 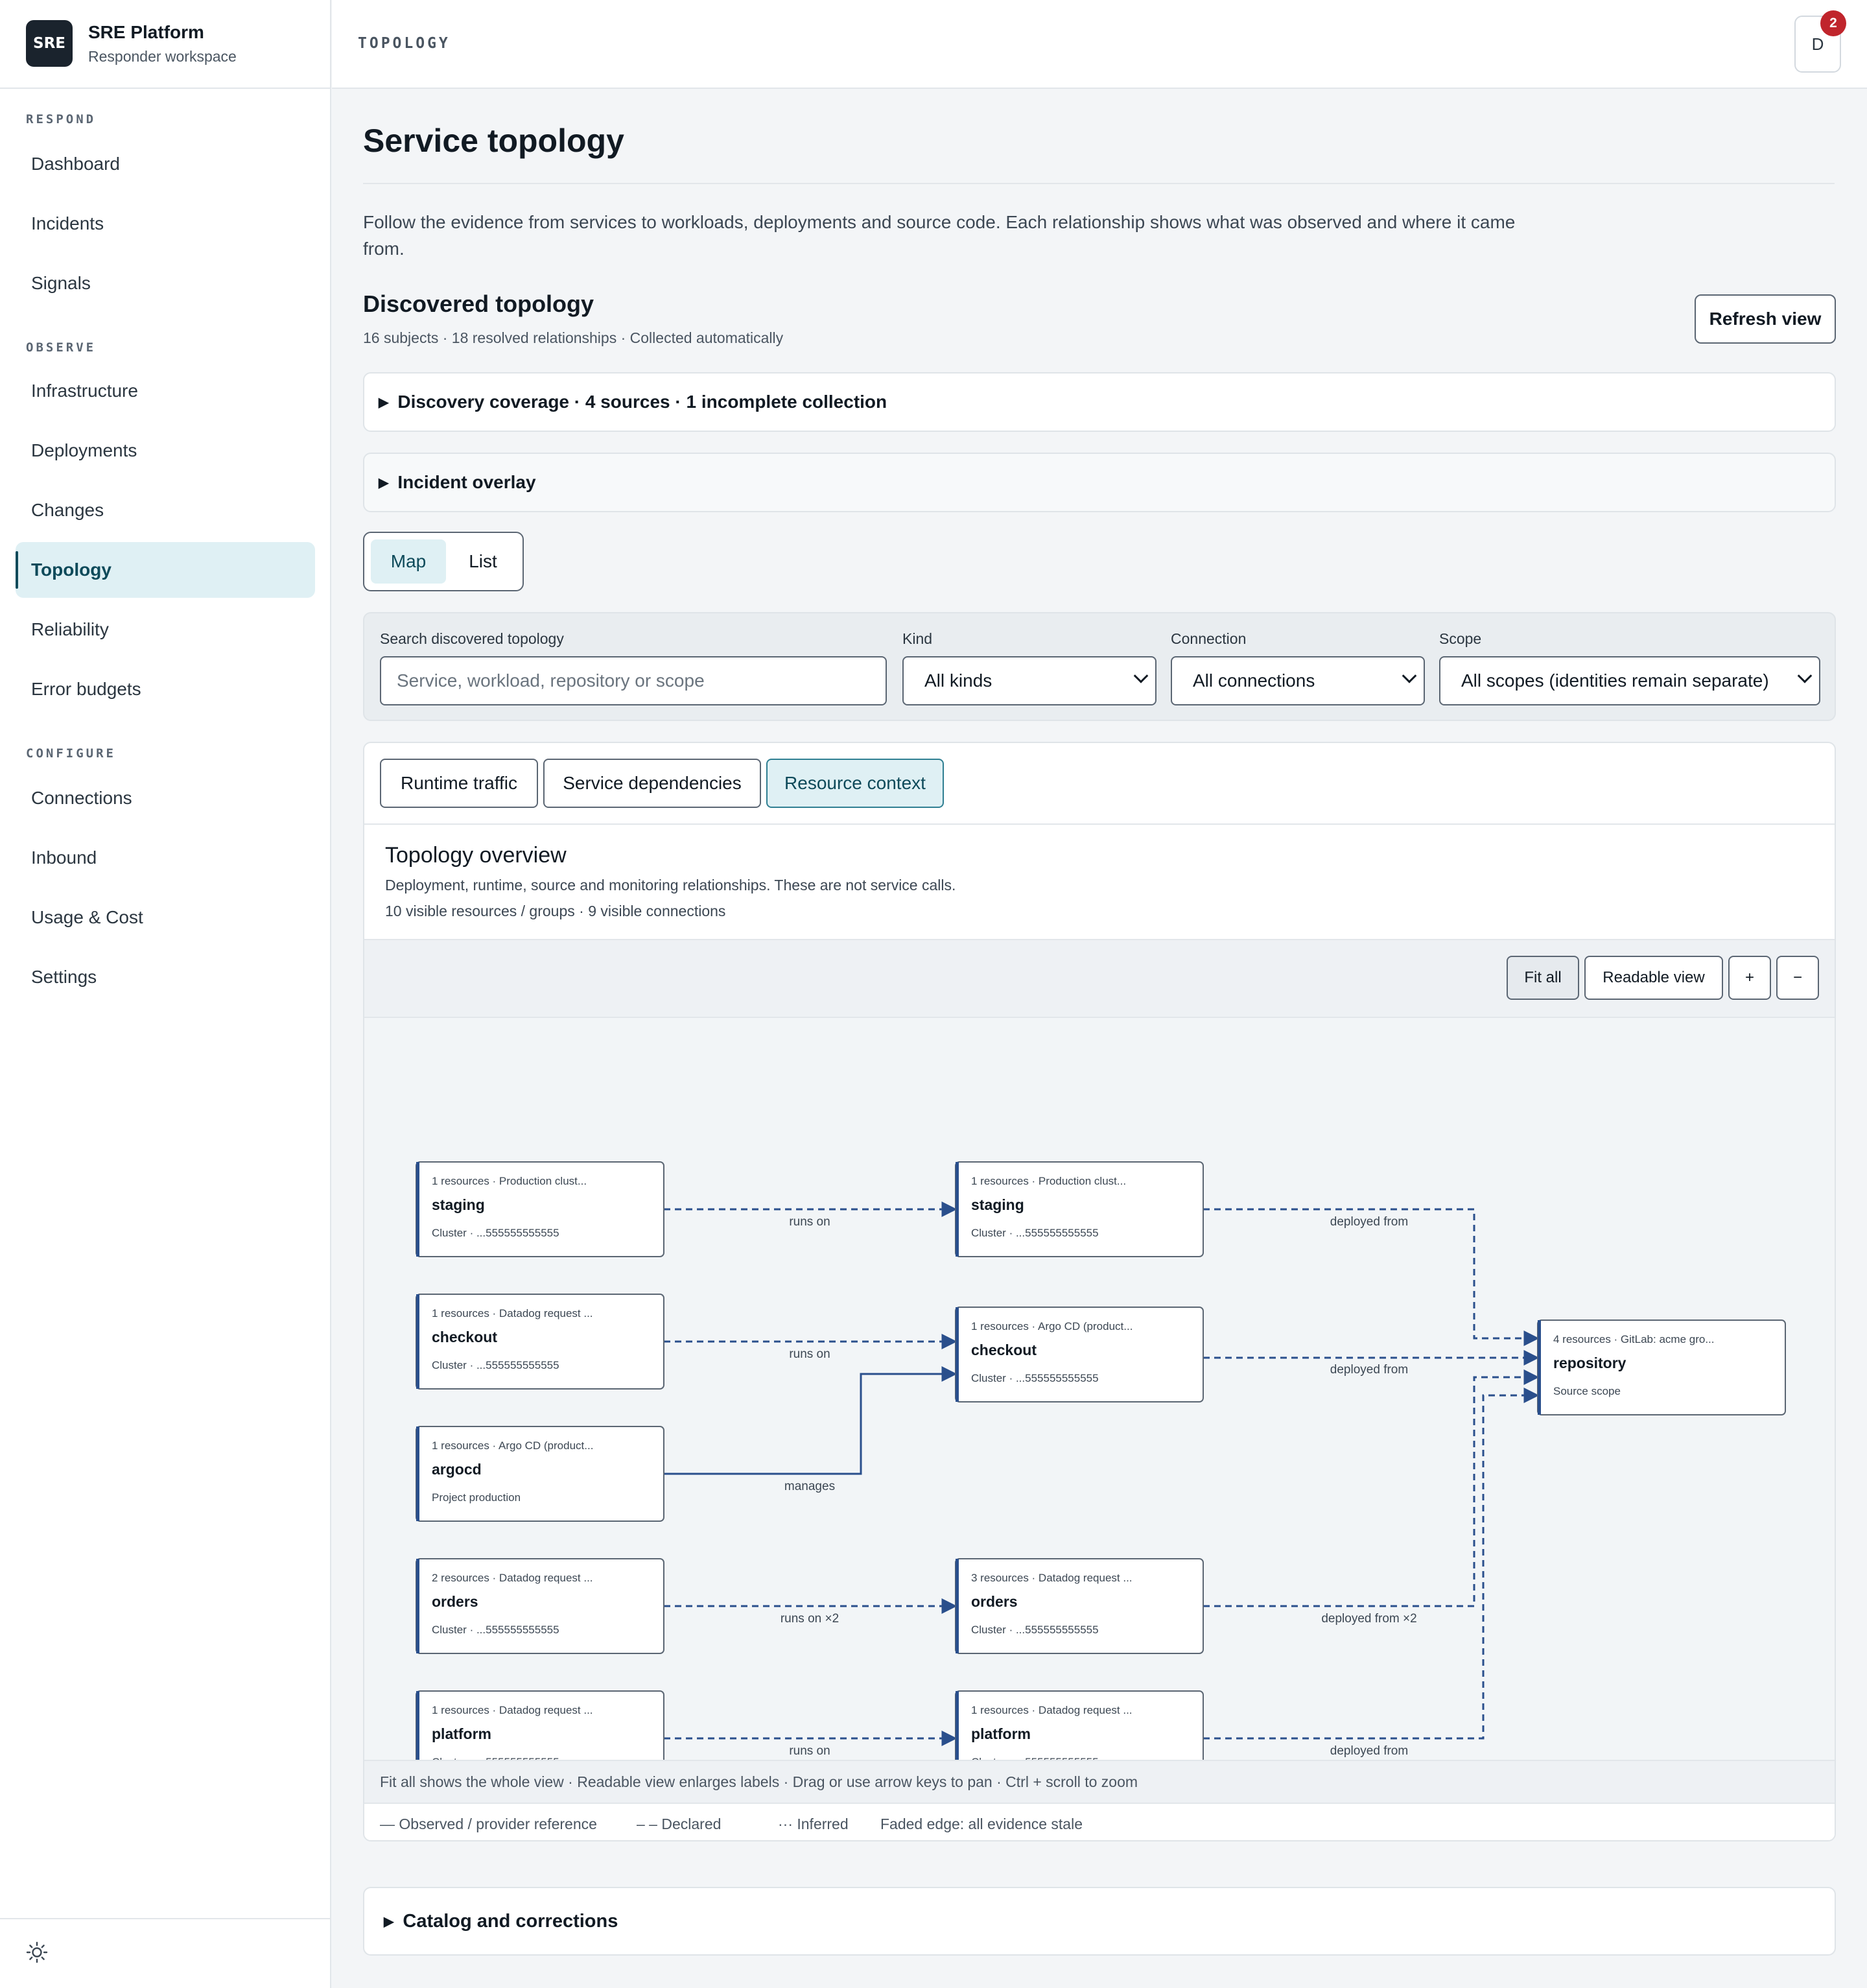 What do you see at coordinates (855, 783) in the screenshot?
I see `tab-resource-context: Resource context` at bounding box center [855, 783].